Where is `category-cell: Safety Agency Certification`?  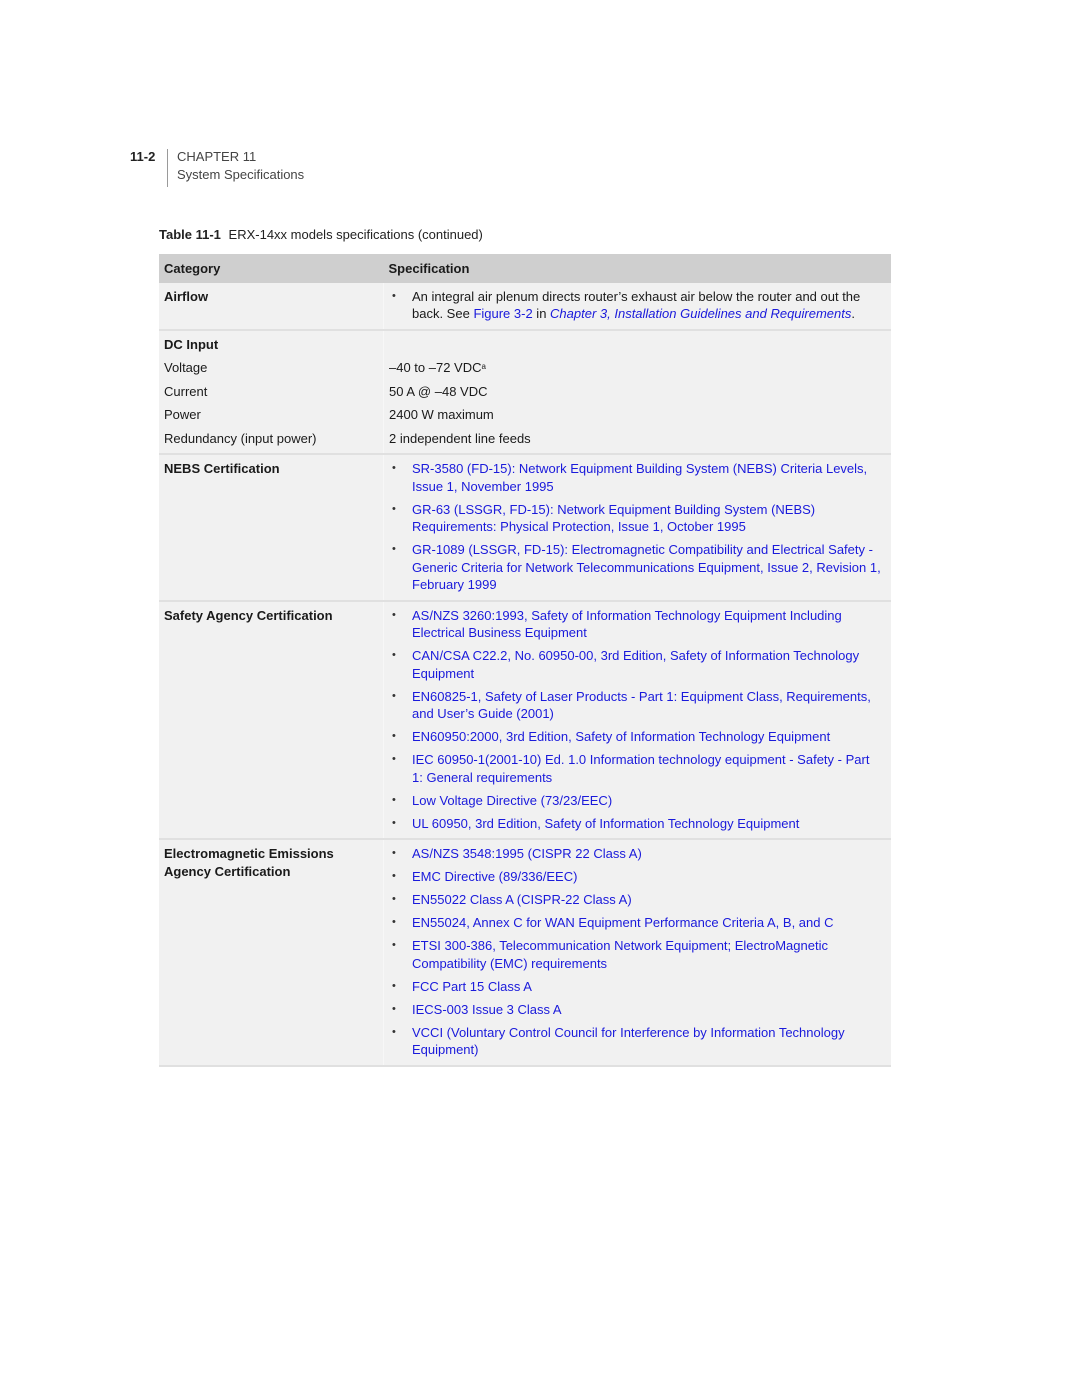
category-cell: Safety Agency Certification is located at coordinates (271, 720).